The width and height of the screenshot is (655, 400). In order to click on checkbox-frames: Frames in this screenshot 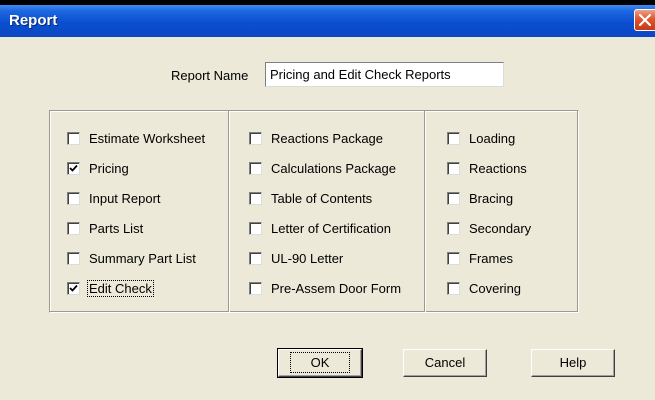, I will do `click(480, 258)`.